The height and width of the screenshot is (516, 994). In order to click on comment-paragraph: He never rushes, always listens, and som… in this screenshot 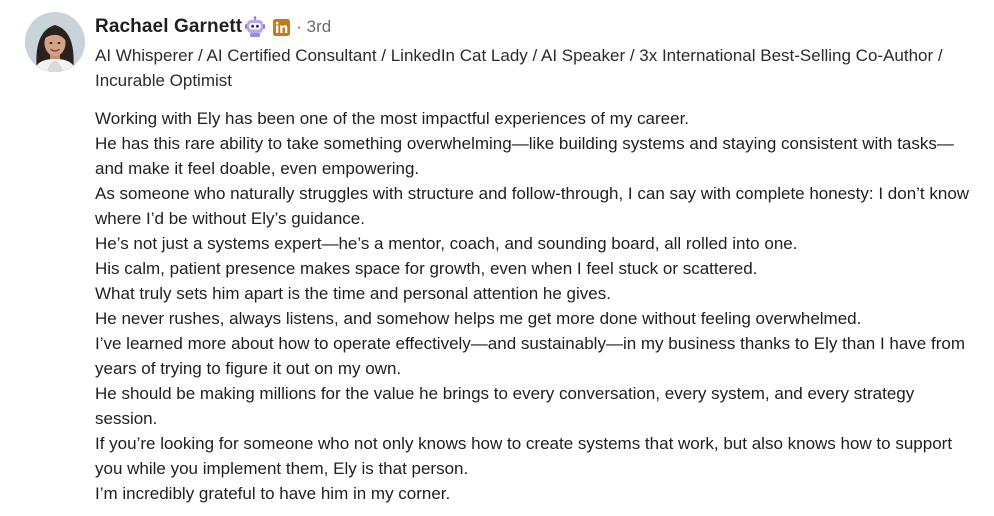, I will do `click(478, 318)`.